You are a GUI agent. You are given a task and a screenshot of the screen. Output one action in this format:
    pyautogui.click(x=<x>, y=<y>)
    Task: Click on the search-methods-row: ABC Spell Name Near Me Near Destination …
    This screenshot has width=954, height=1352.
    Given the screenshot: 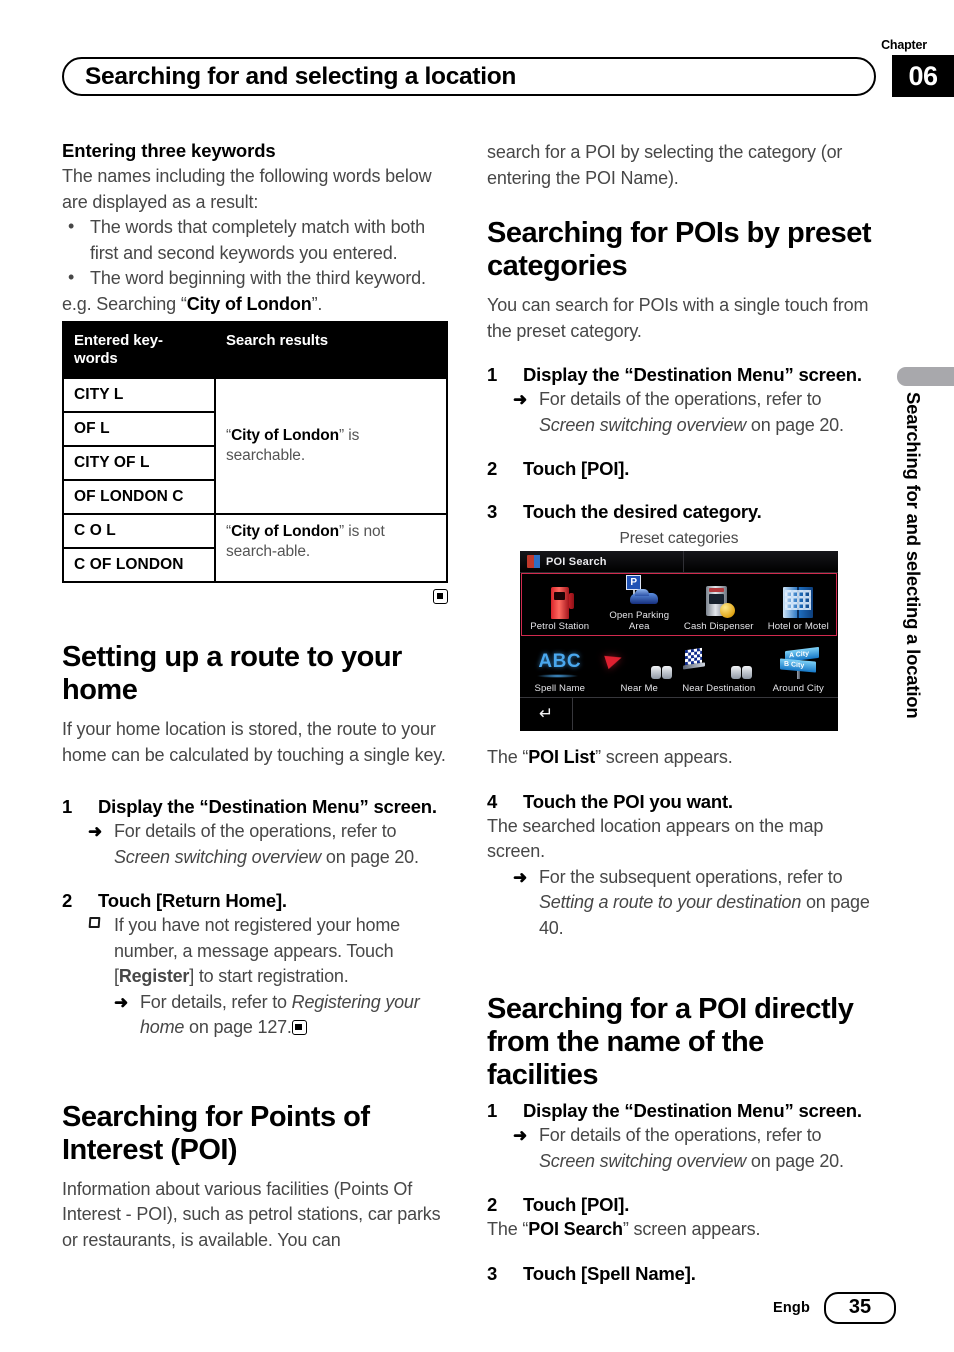 What is the action you would take?
    pyautogui.click(x=679, y=666)
    